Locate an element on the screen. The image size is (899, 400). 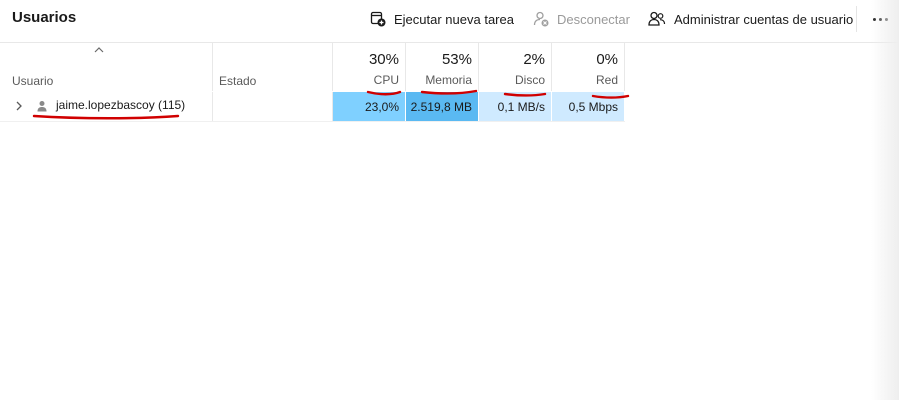
column-header-network: 0% Red is located at coordinates (588, 67).